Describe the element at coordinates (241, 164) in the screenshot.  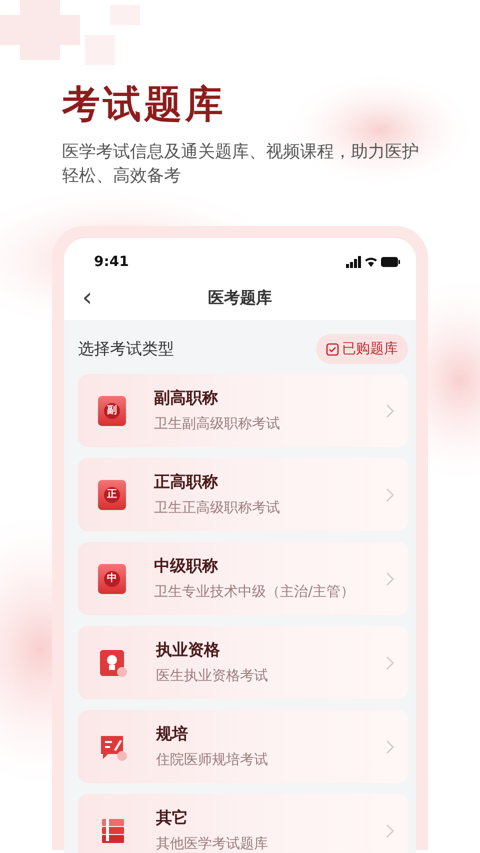
I see `page-subtitle: 医学考试信息及通关题库、视频课程，助力医护轻松、高效备考` at that location.